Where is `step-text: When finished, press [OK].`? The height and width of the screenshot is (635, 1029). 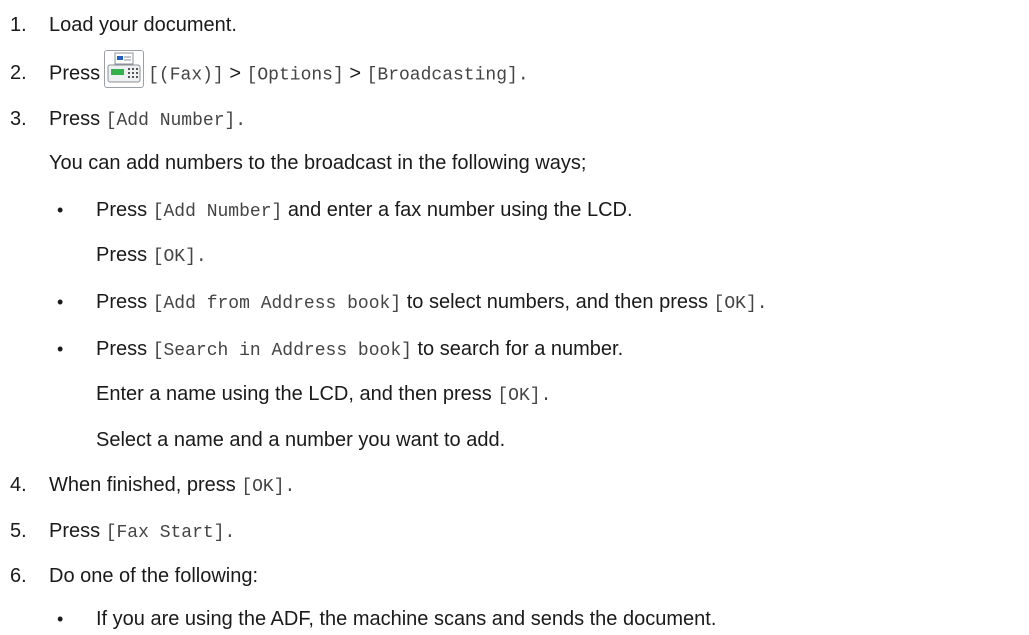 step-text: When finished, press [OK]. is located at coordinates (172, 486).